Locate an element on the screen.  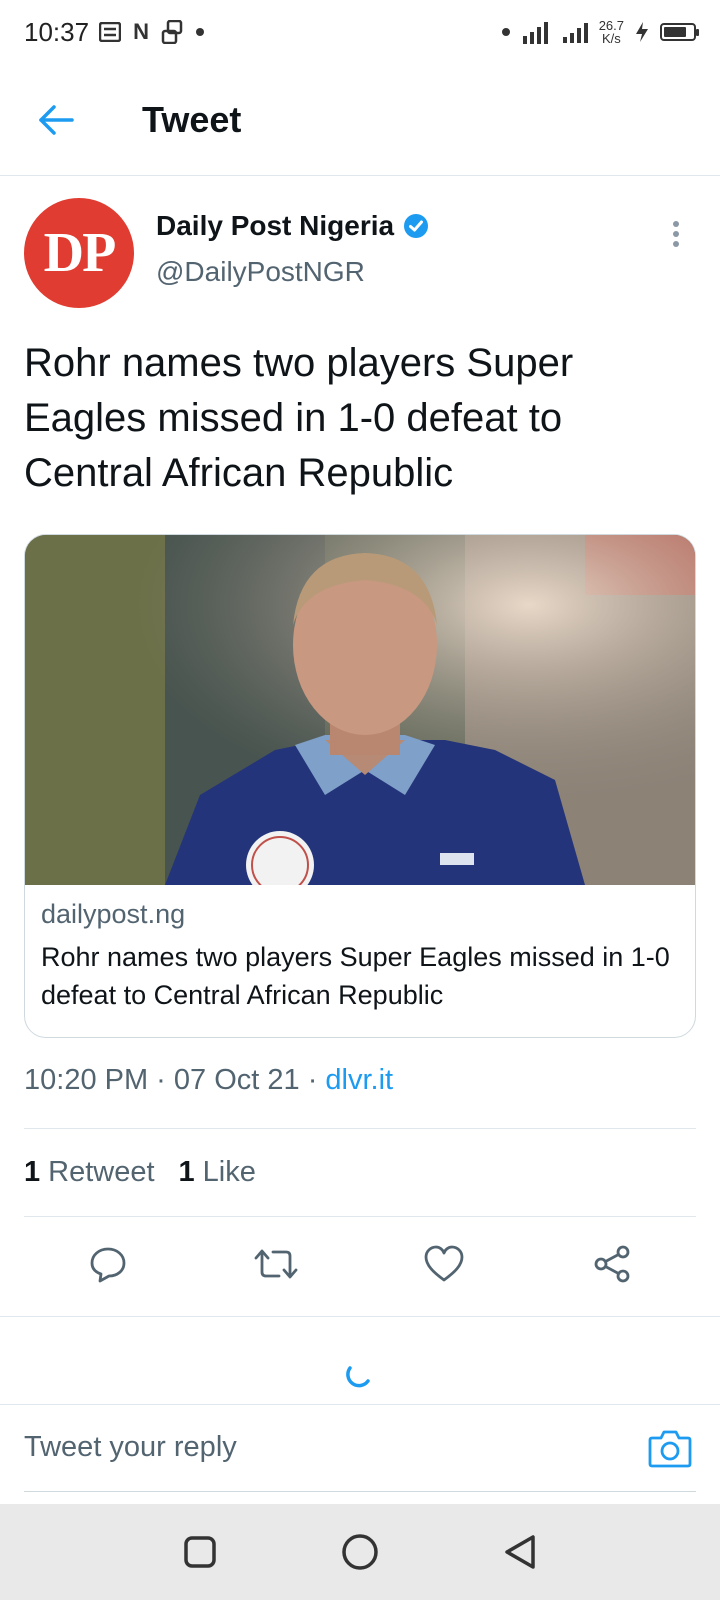
back-nav-button is located at coordinates (520, 1552).